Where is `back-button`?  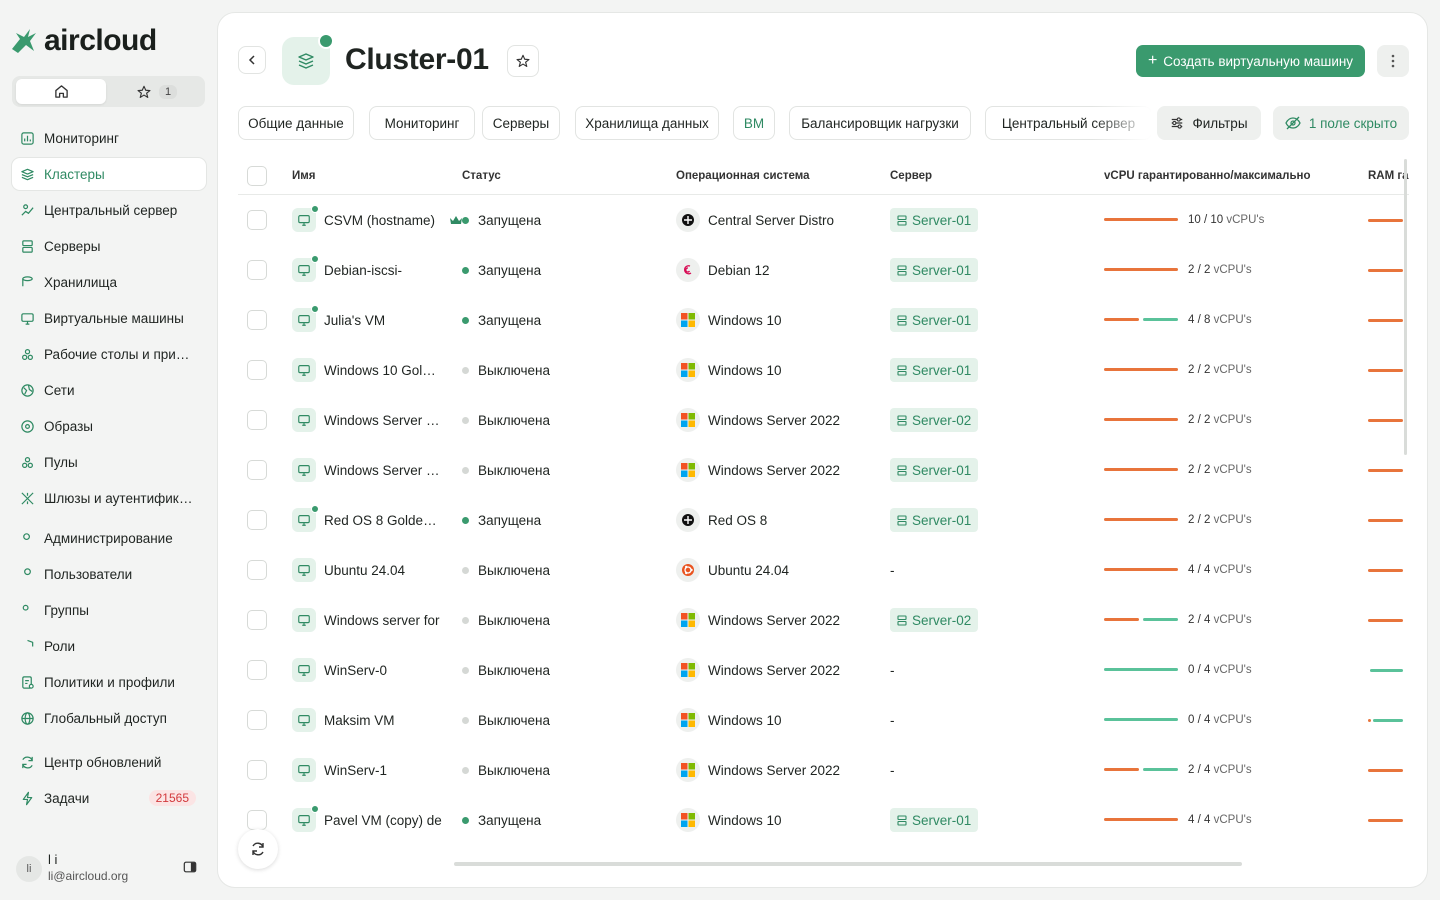
back-button is located at coordinates (252, 60).